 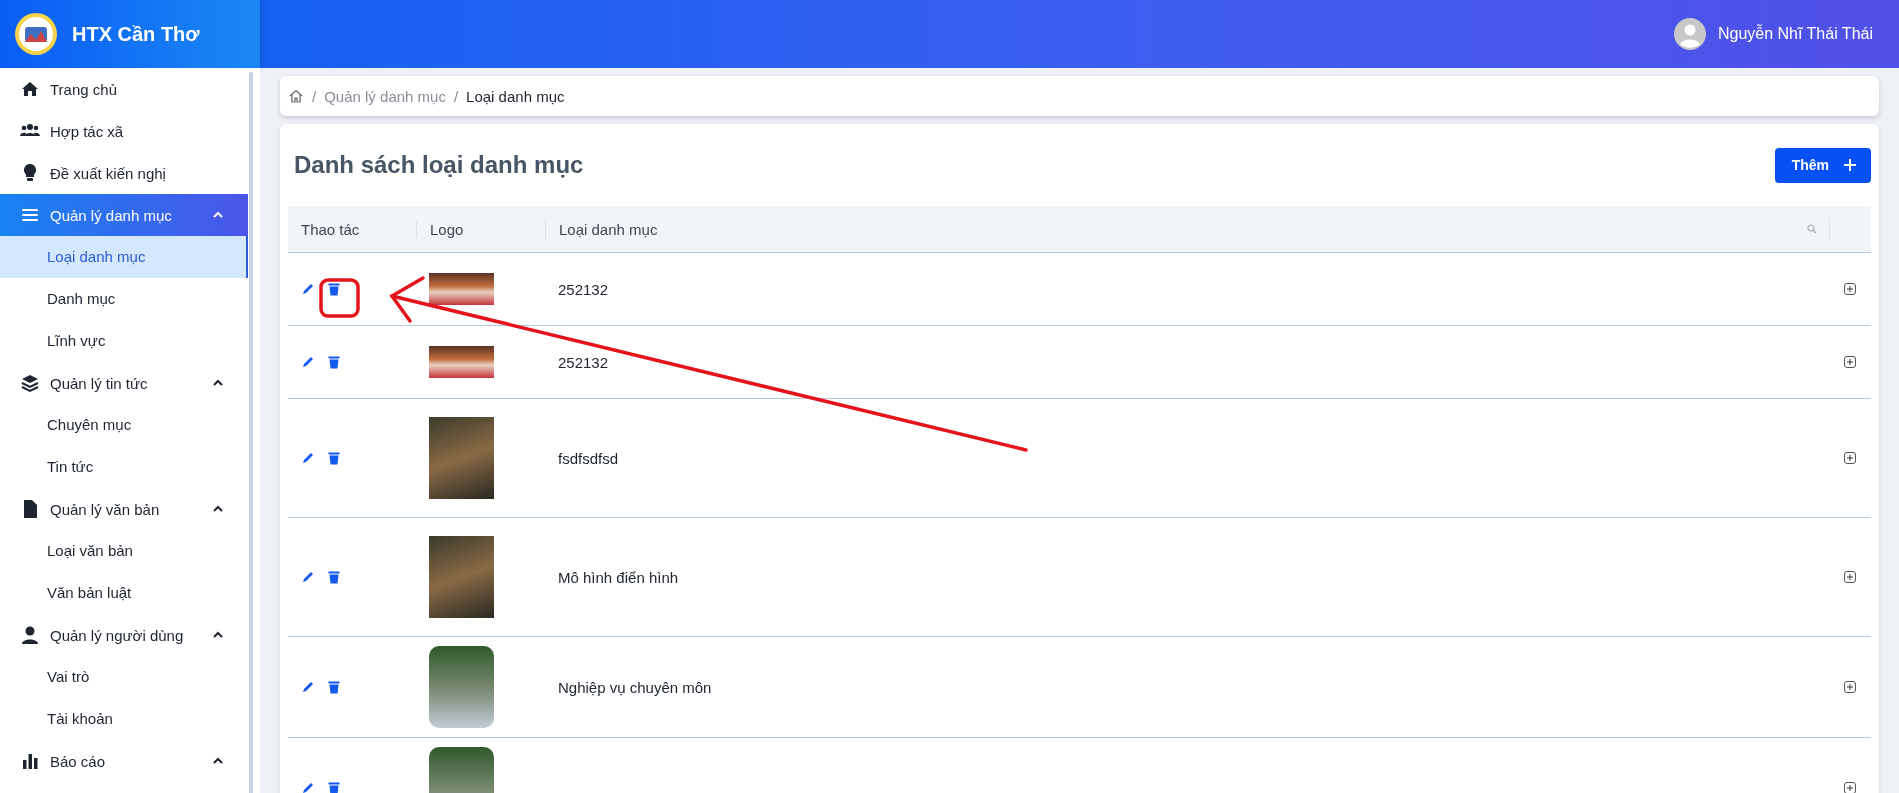 I want to click on user-name: Nguyễn Nhĩ Thái Thái, so click(x=1795, y=34).